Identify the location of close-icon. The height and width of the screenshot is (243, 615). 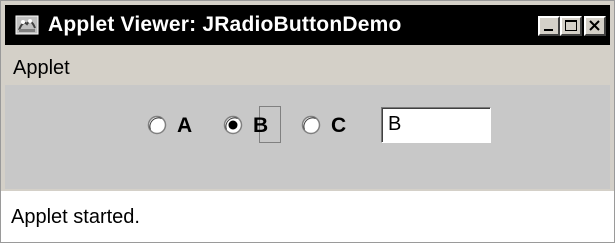
(594, 25).